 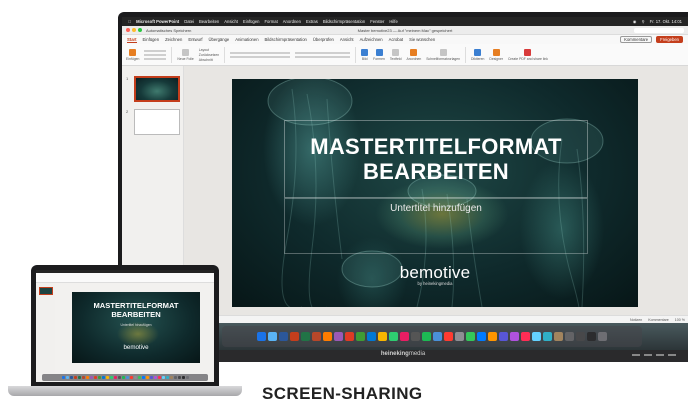 What do you see at coordinates (271, 21) in the screenshot?
I see `menu-format: Format` at bounding box center [271, 21].